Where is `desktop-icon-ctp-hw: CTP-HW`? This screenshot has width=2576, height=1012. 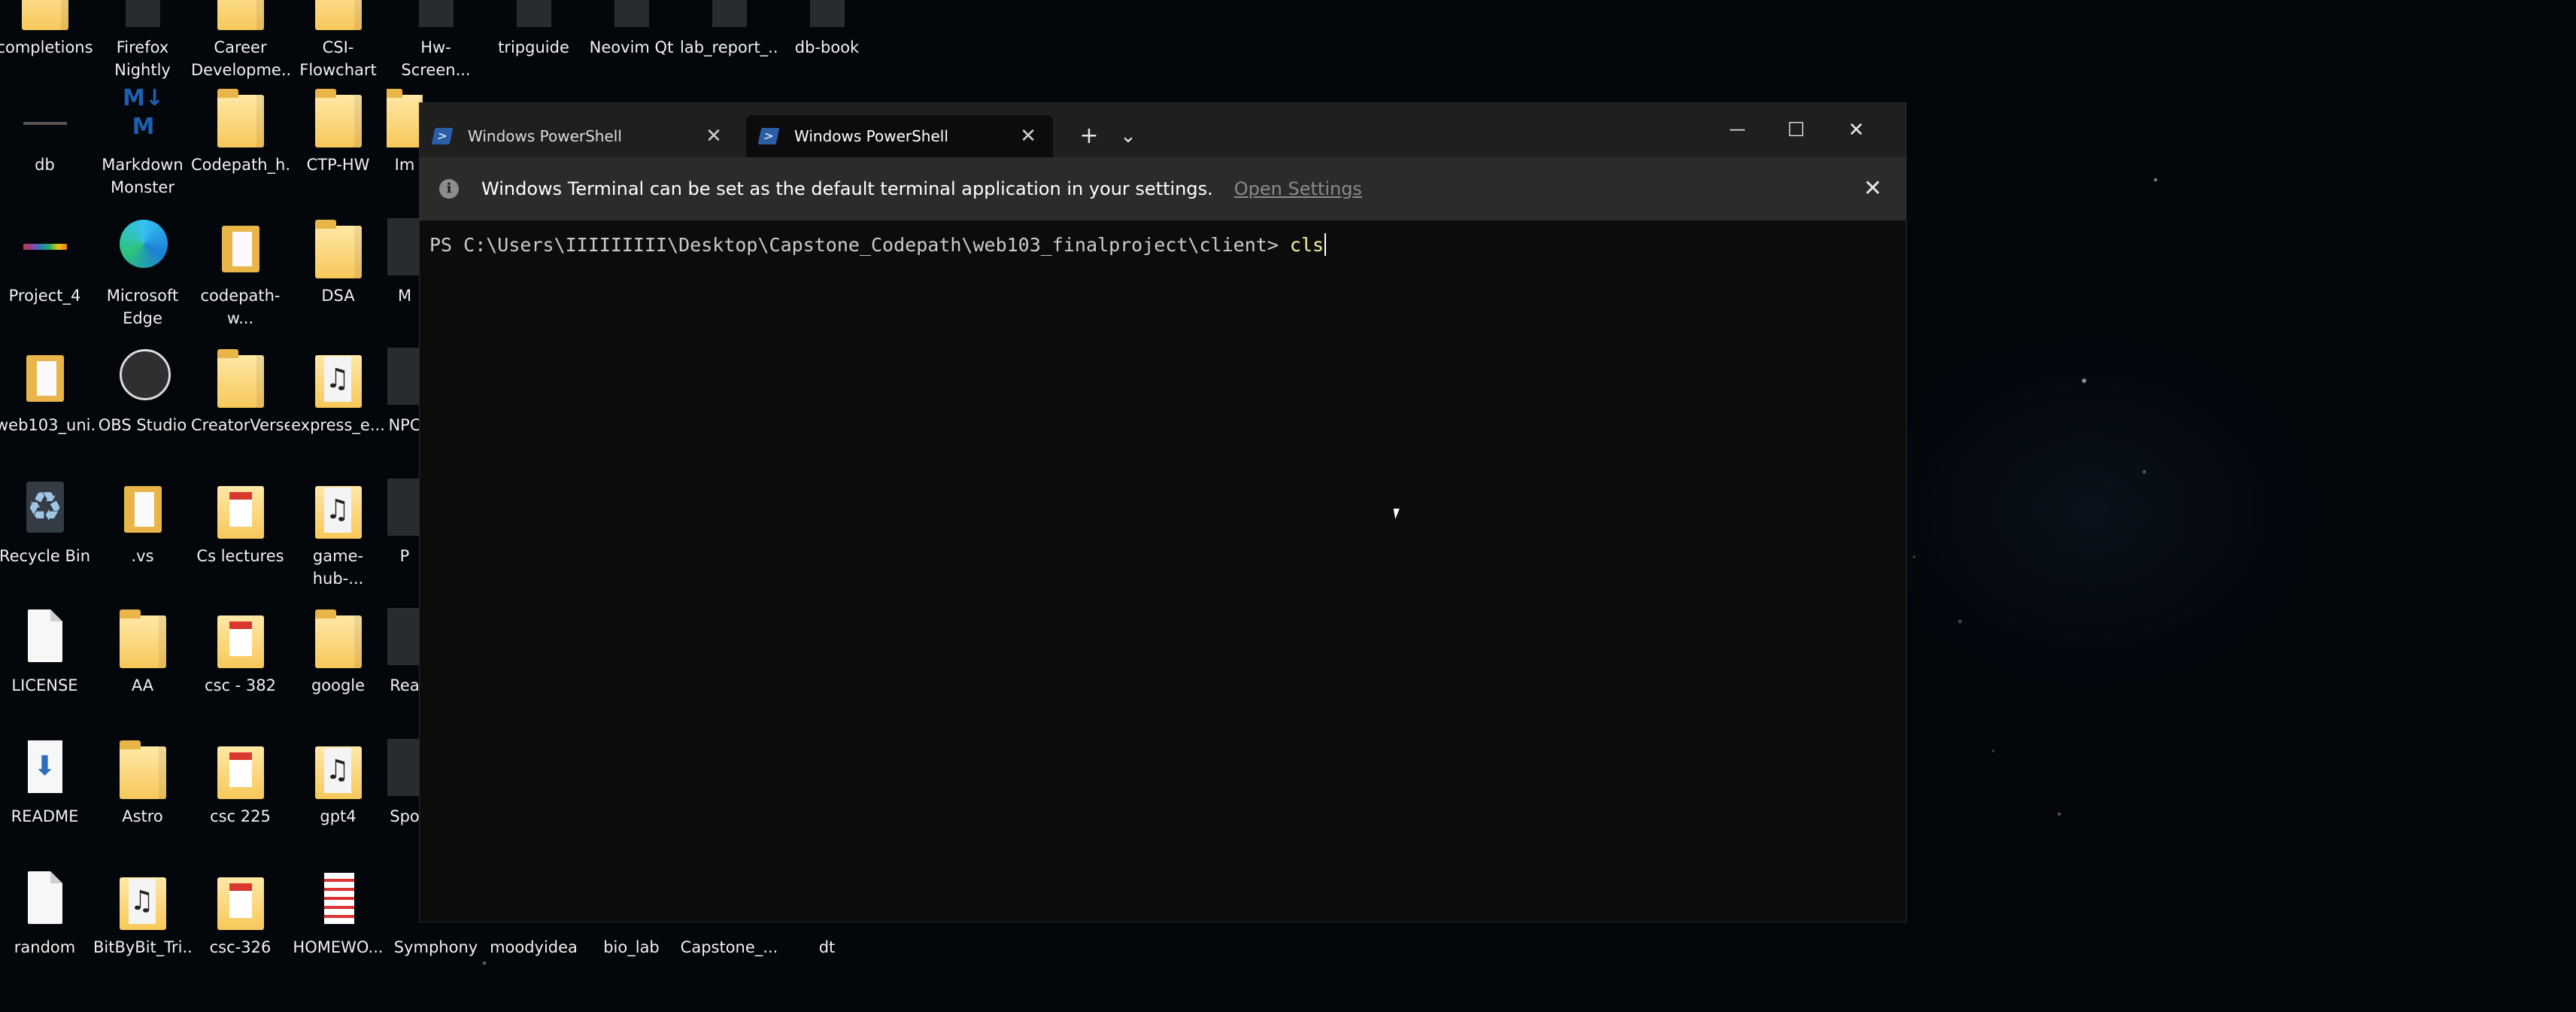
desktop-icon-ctp-hw: CTP-HW is located at coordinates (338, 130).